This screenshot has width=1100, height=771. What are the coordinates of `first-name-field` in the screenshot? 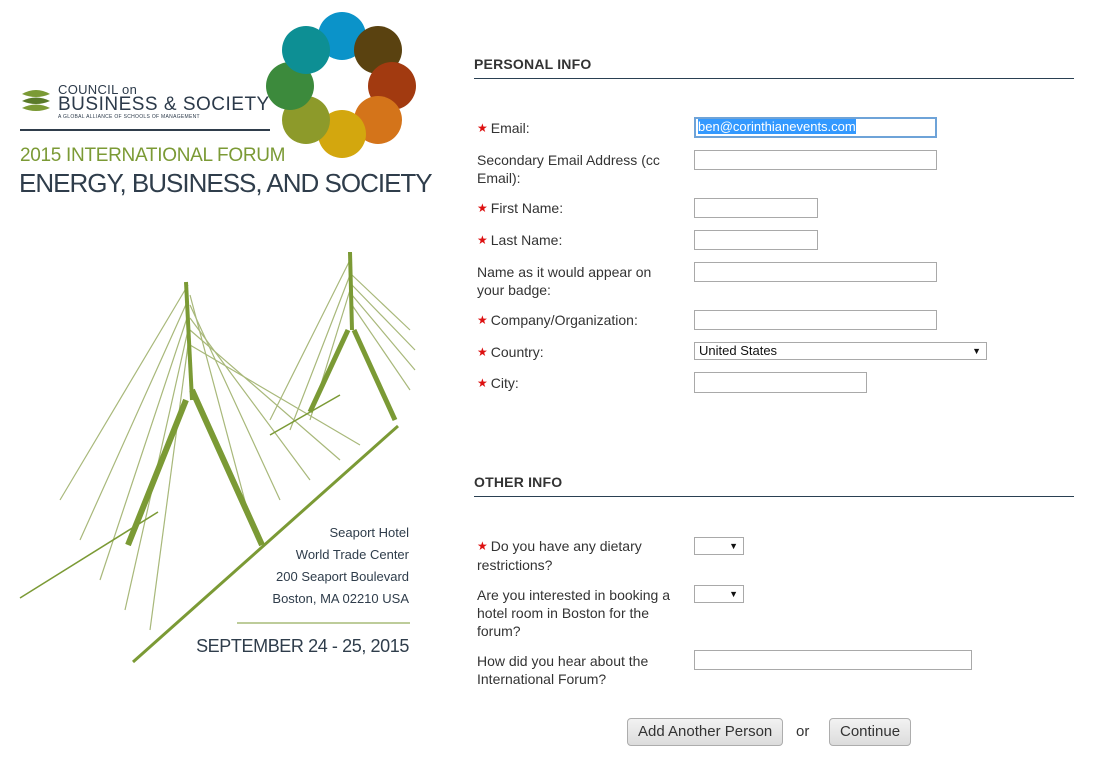 It's located at (756, 208).